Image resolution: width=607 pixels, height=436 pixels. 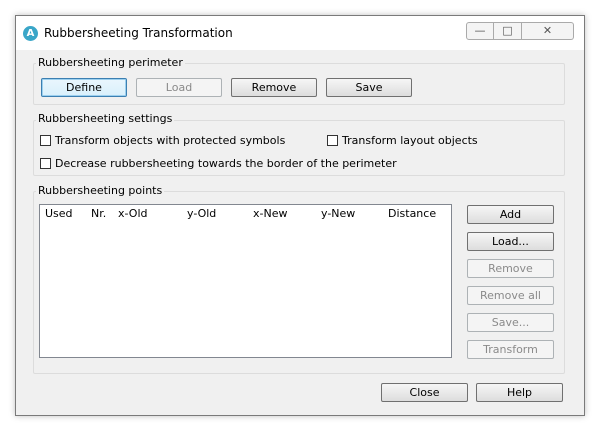 What do you see at coordinates (132, 213) in the screenshot?
I see `column-header-x-old: x-Old` at bounding box center [132, 213].